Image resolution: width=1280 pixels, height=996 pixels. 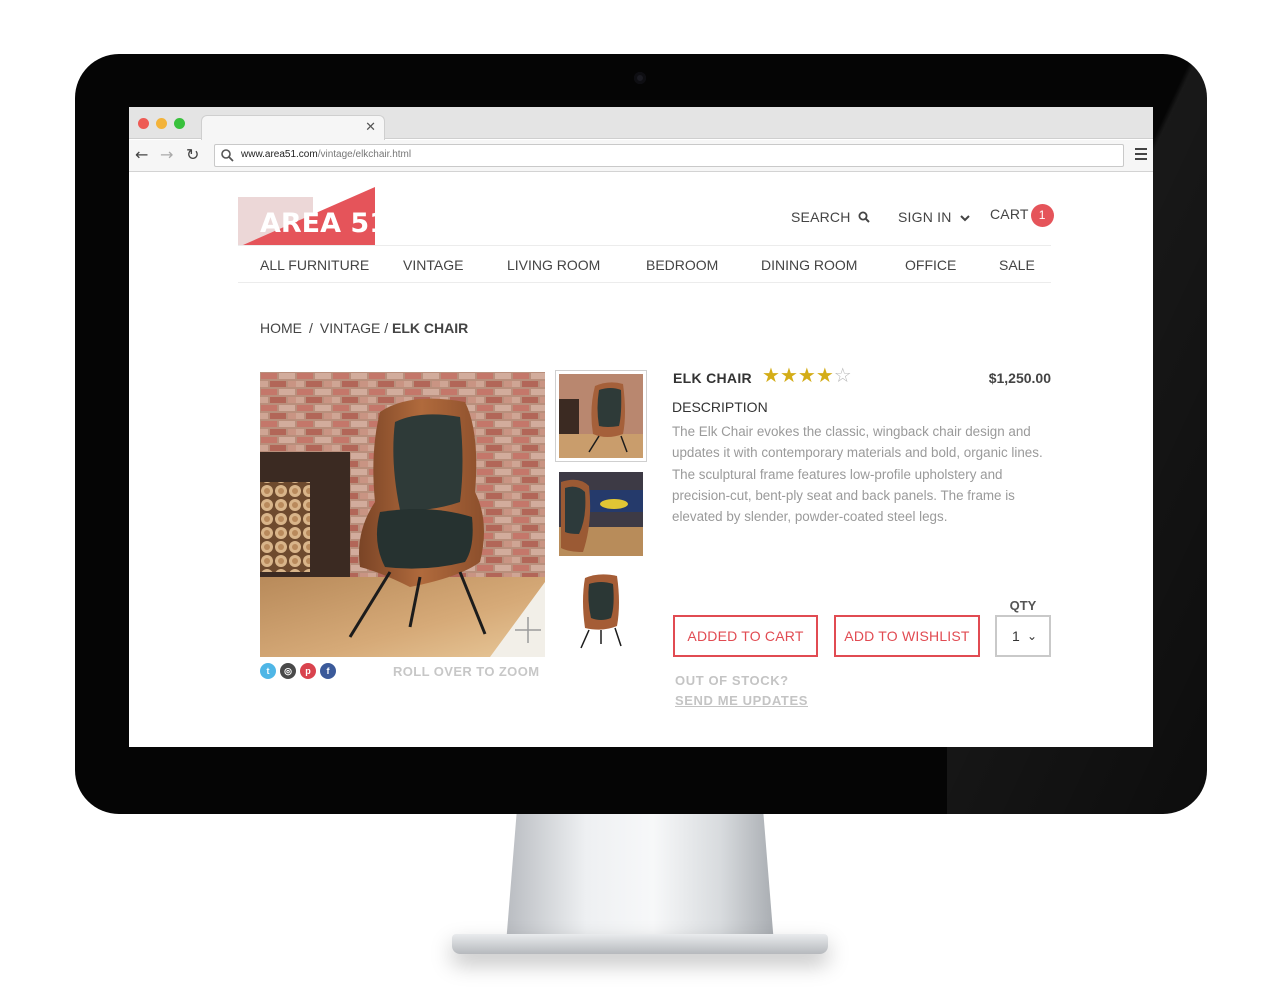 I want to click on reload-icon: ↻, so click(x=192, y=155).